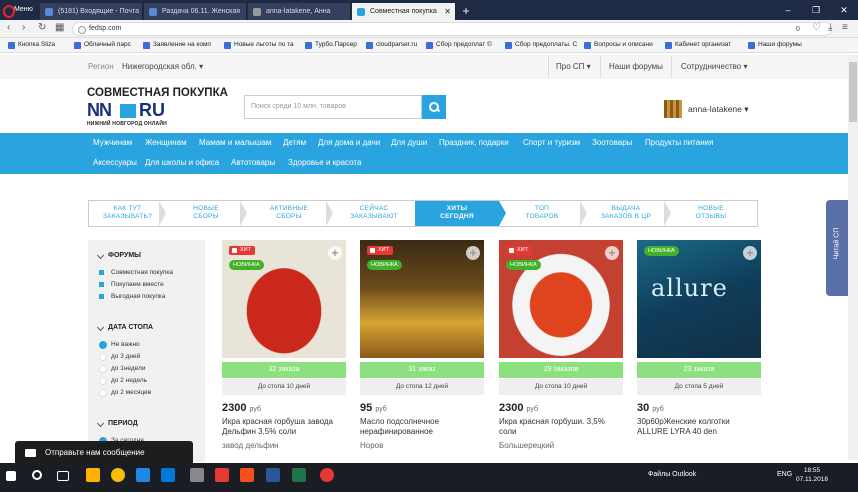 Image resolution: width=858 pixels, height=492 pixels. I want to click on avatar, so click(673, 109).